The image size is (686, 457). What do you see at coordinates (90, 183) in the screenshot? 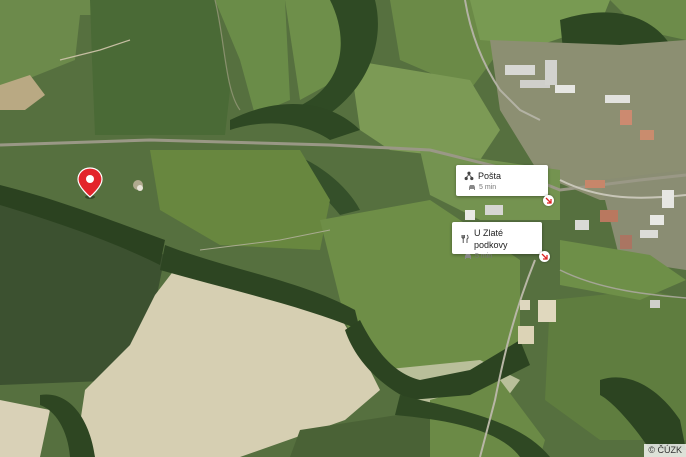
I see `location-pin-icon` at bounding box center [90, 183].